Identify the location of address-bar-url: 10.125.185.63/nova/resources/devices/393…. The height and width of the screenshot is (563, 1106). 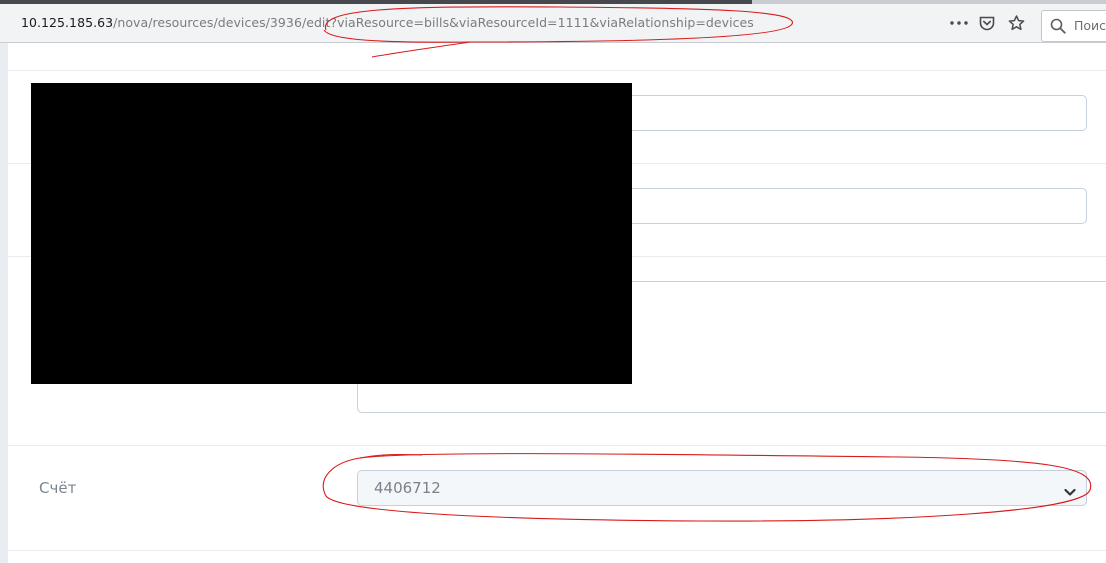
(387, 22).